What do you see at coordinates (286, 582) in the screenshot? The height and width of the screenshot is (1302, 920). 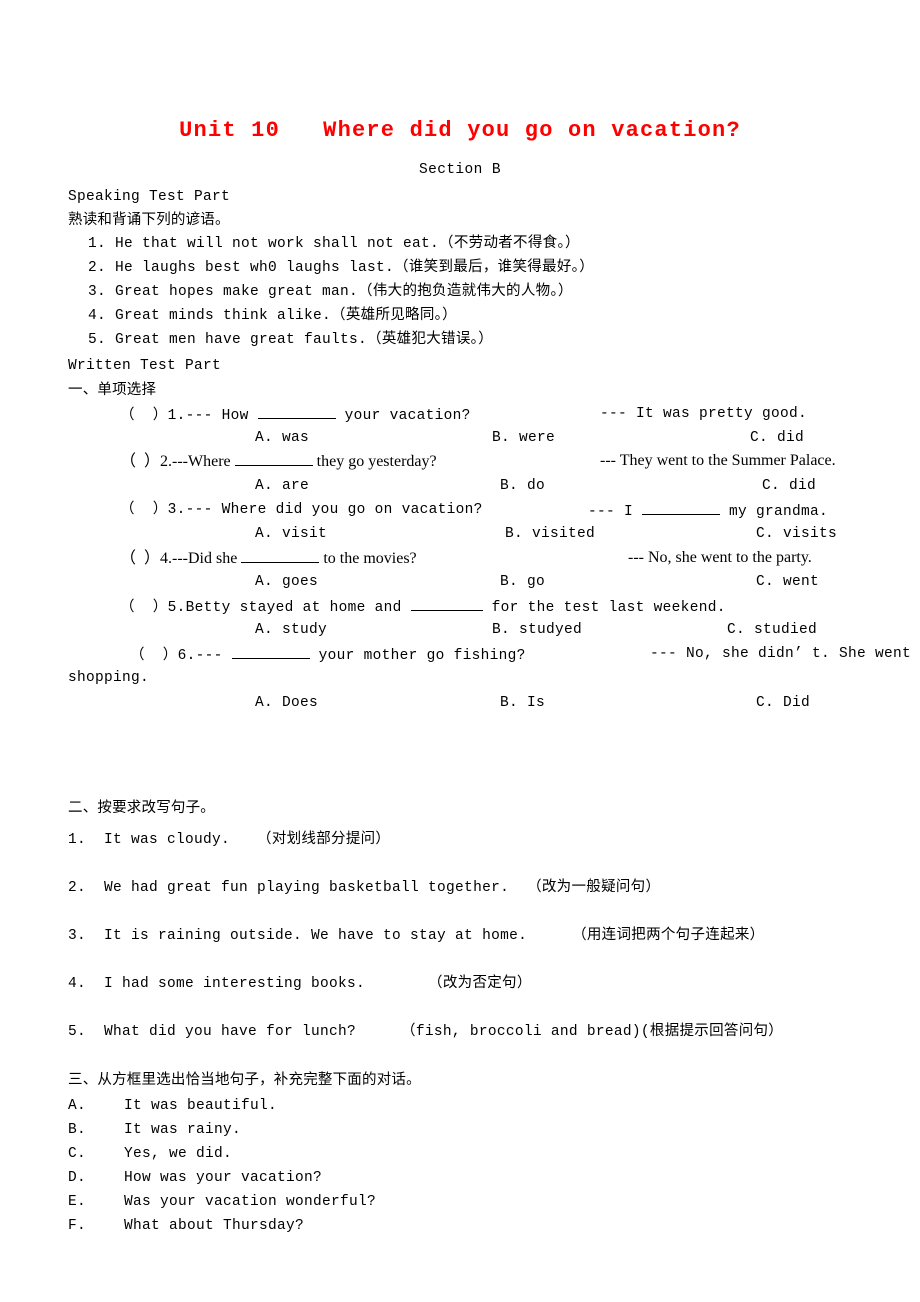 I see `question-4-option-a: A. goes` at bounding box center [286, 582].